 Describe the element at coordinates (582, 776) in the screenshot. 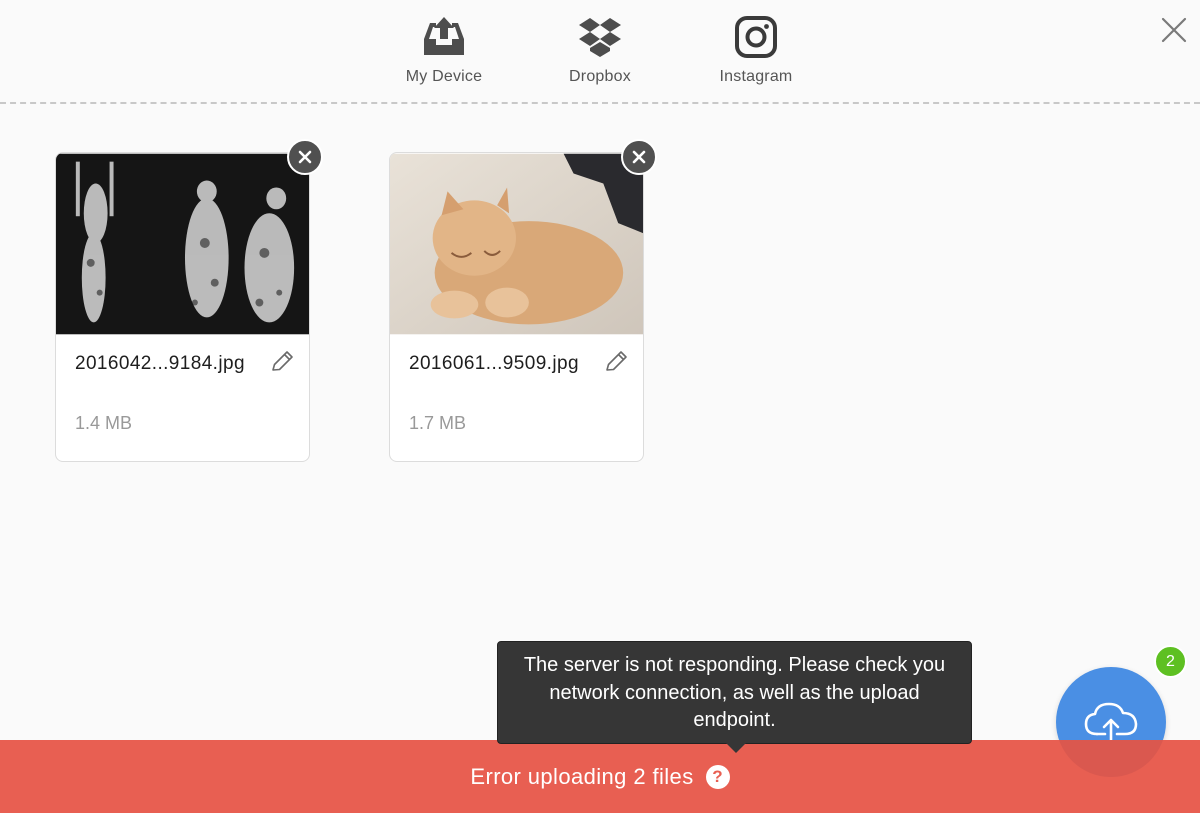

I see `error-message: Error uploading 2 files` at that location.